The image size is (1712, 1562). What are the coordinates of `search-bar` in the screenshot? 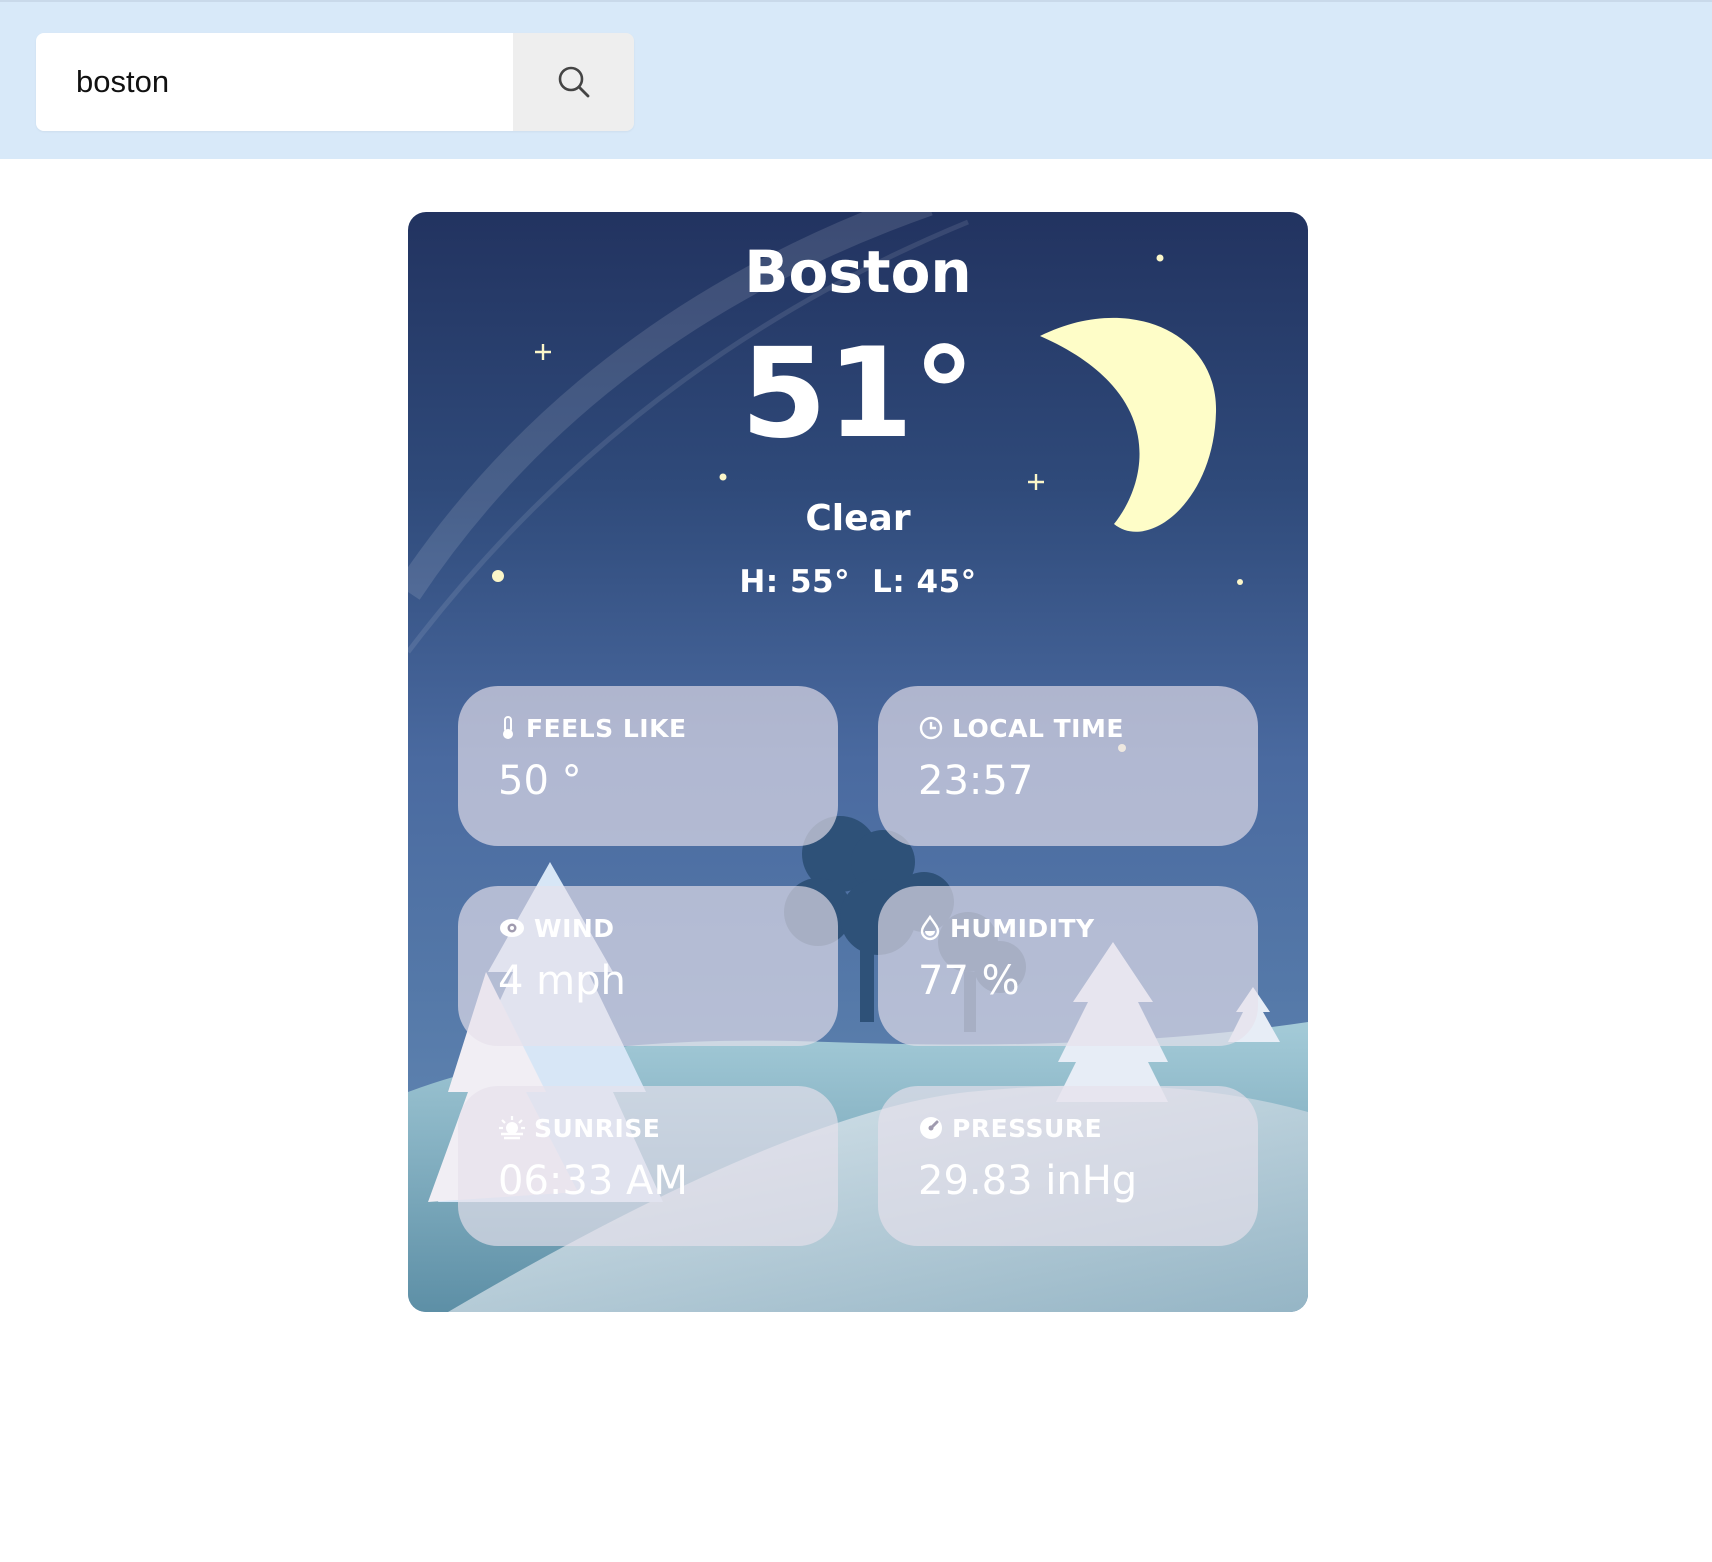 It's located at (335, 82).